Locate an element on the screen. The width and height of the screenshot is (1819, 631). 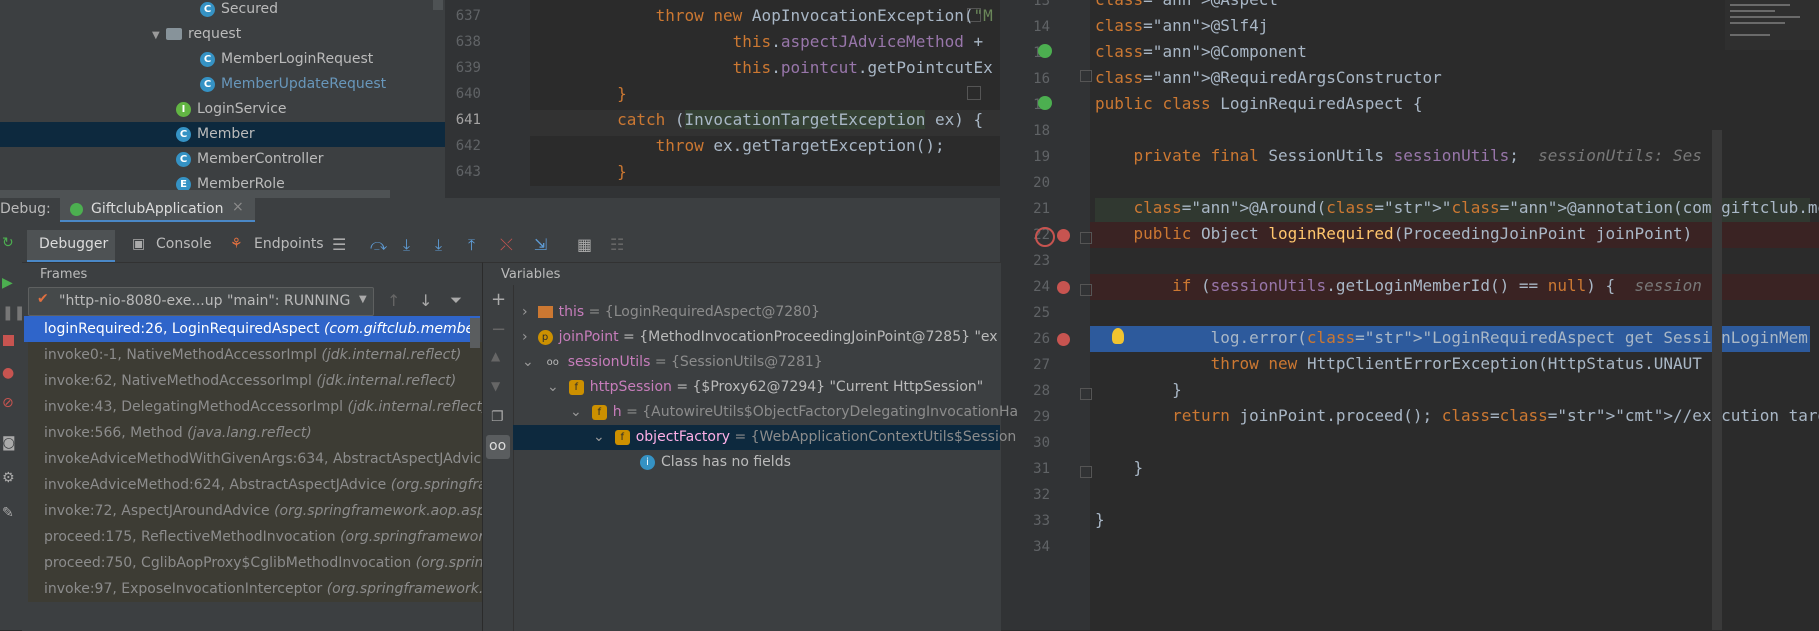
field-icon: f is located at coordinates (599, 412).